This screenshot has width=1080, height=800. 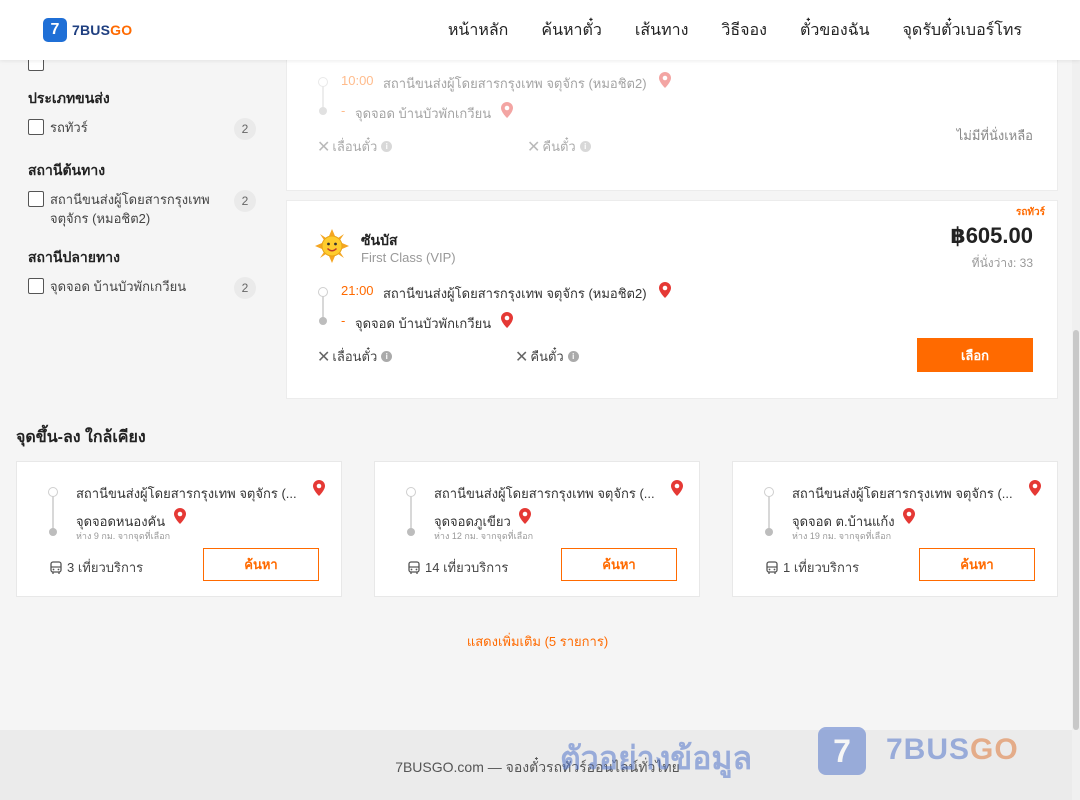 I want to click on filter-group-transport-type: ประเภทขนส่ง รถทัวร์ 2, so click(x=142, y=114).